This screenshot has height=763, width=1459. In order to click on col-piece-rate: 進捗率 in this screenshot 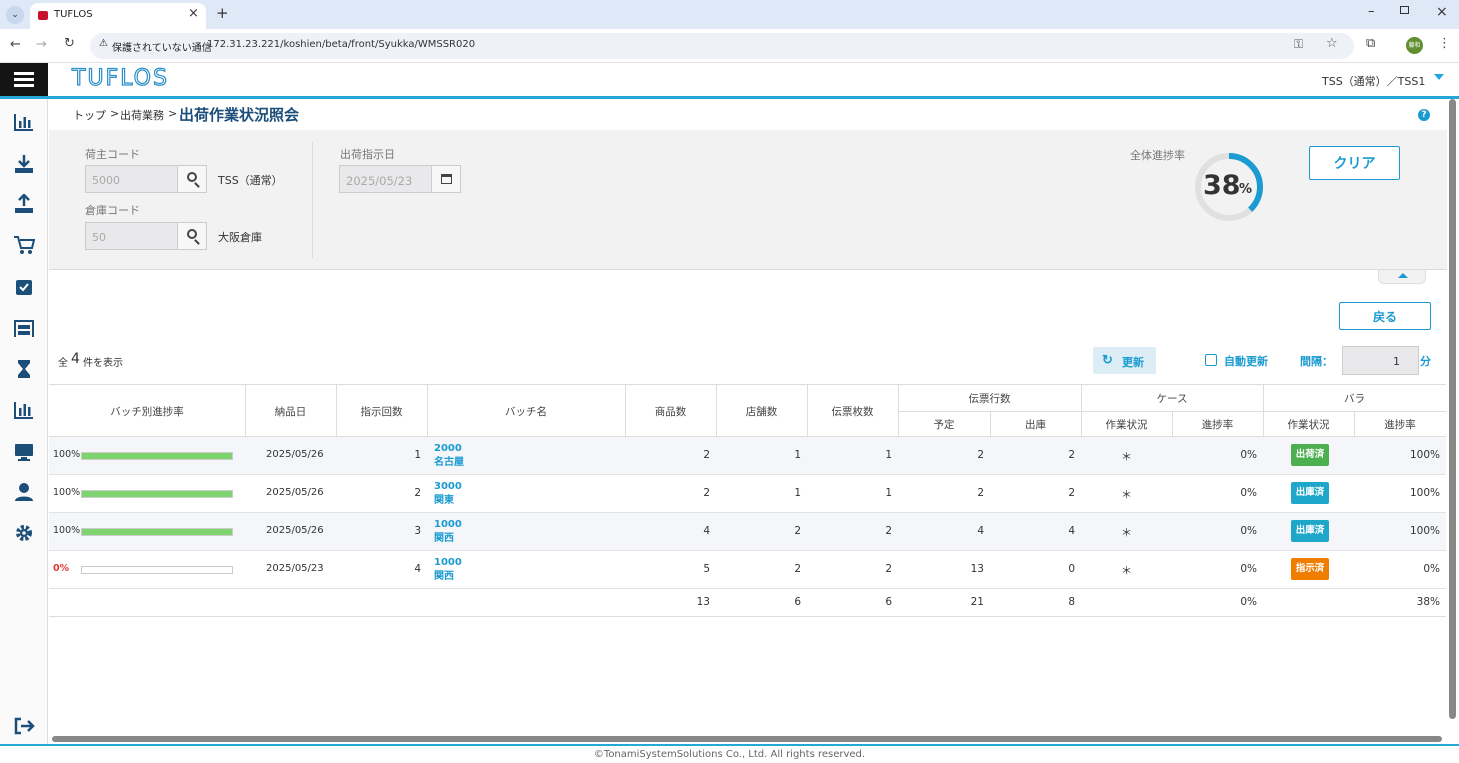, I will do `click(1400, 424)`.